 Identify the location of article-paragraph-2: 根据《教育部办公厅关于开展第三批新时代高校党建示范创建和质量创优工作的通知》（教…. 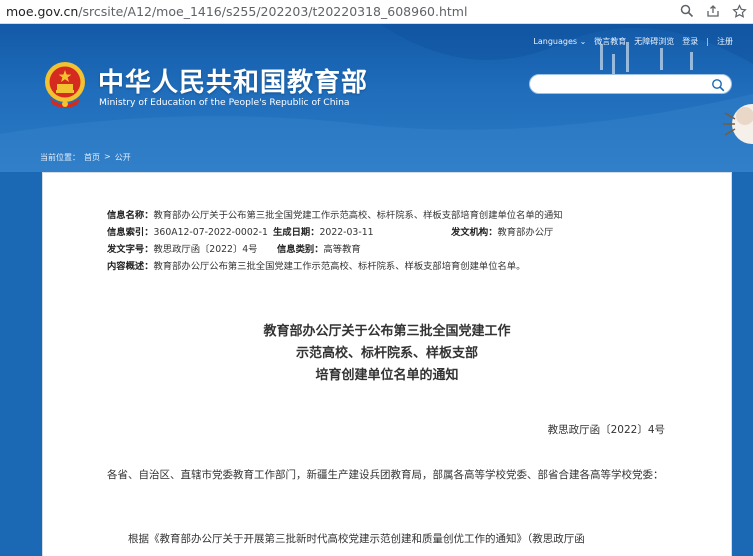
(356, 539).